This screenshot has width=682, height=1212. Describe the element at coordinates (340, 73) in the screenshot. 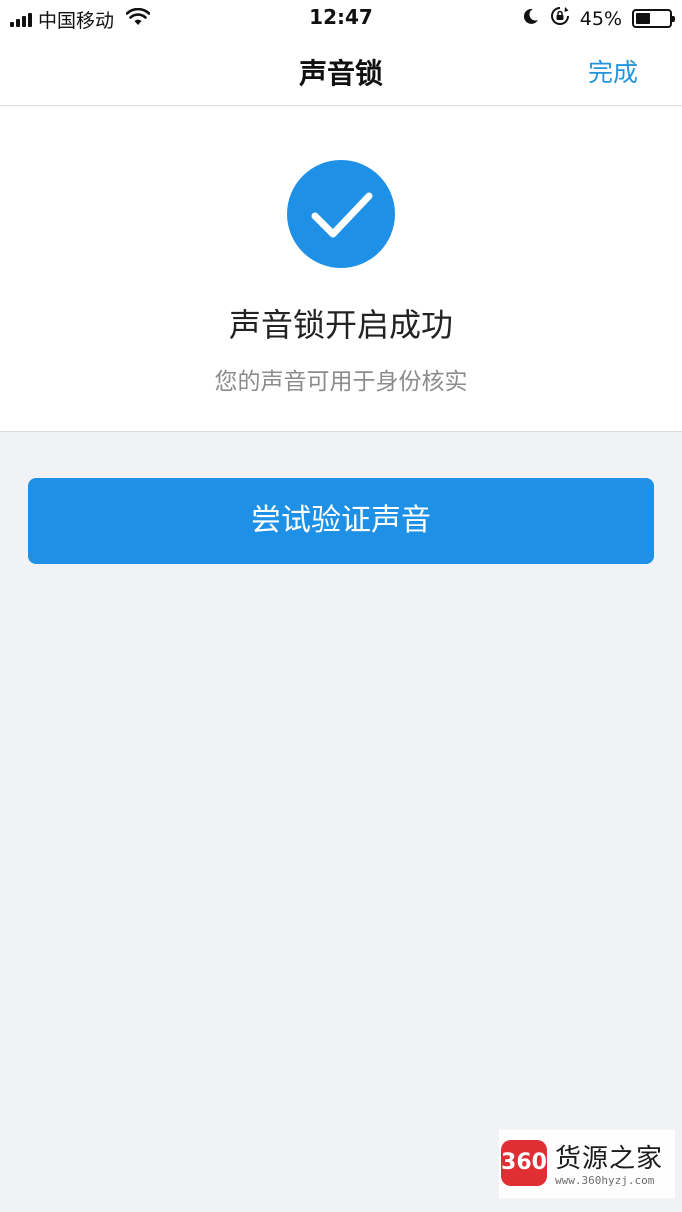

I see `page-title: 声音锁` at that location.